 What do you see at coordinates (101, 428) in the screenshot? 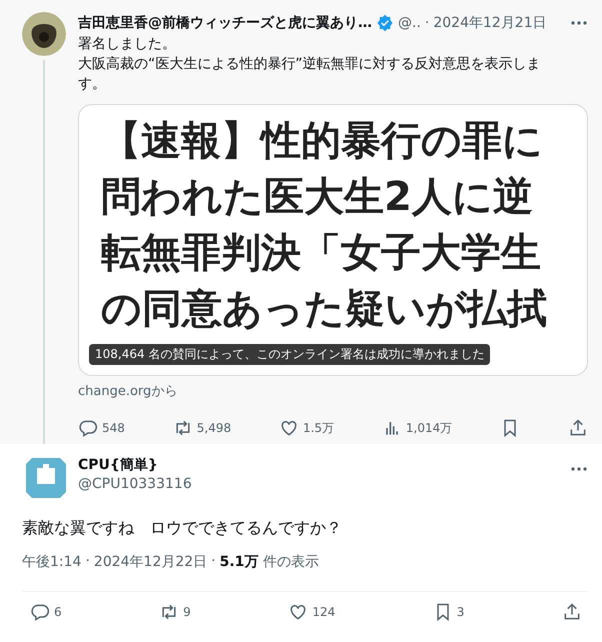
I see `reply-button: 548` at bounding box center [101, 428].